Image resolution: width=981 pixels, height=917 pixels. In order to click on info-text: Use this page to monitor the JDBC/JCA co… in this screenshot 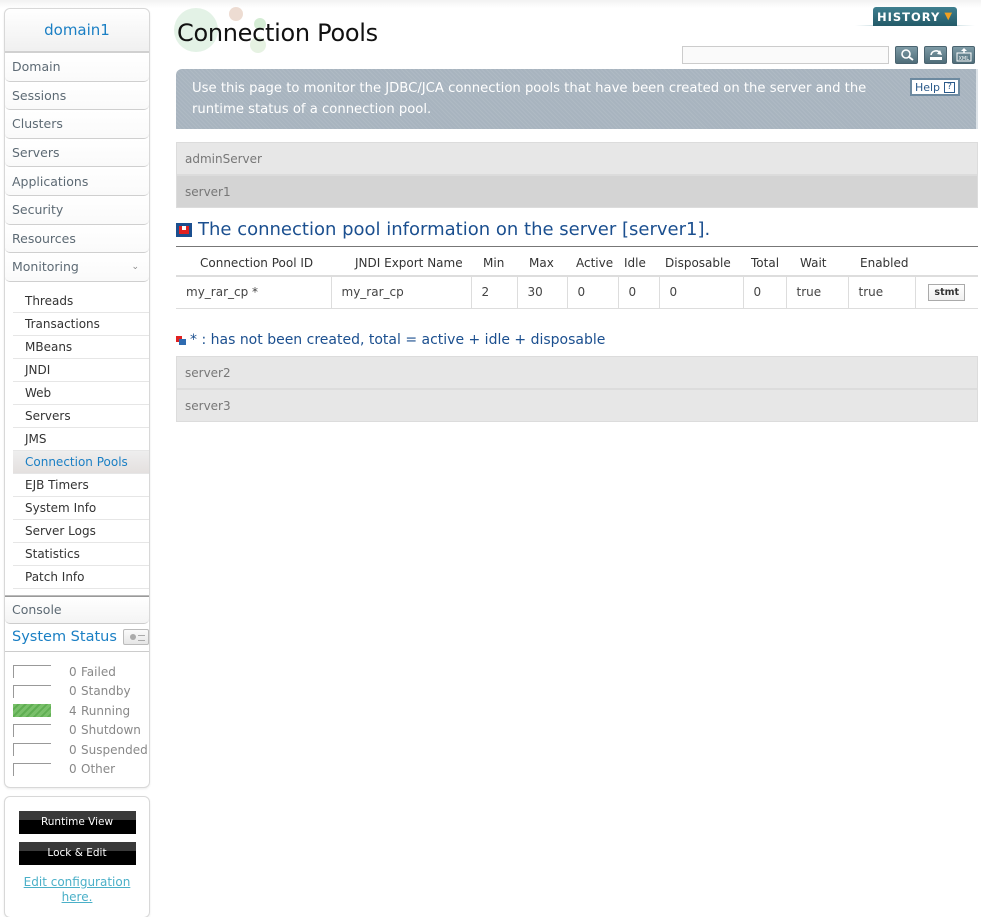, I will do `click(529, 99)`.